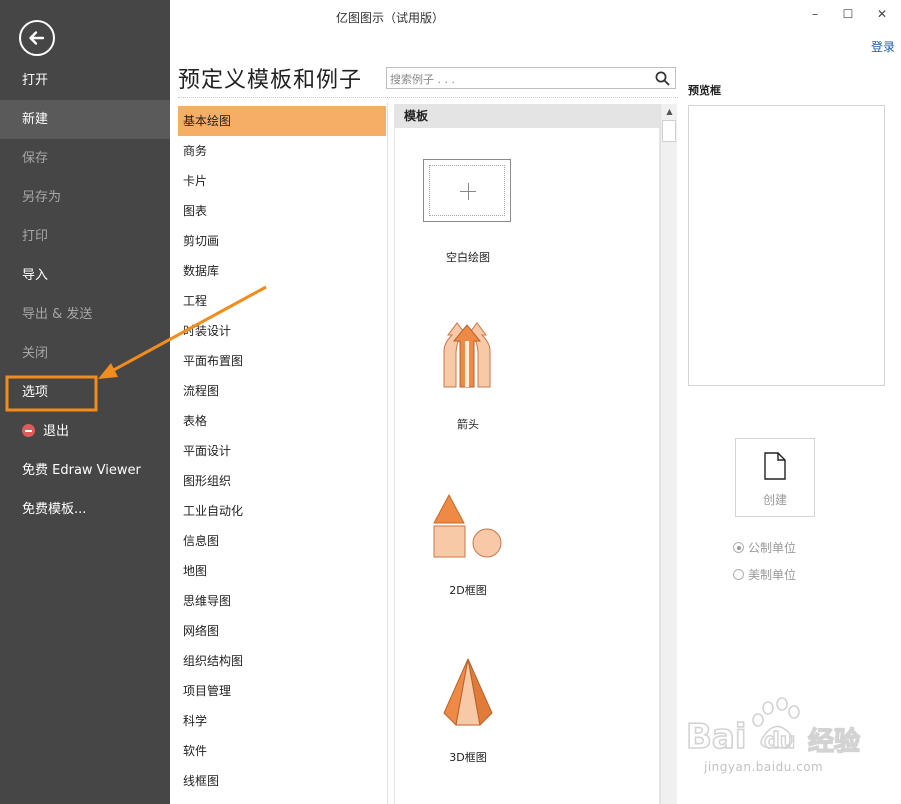  I want to click on preview-box, so click(786, 245).